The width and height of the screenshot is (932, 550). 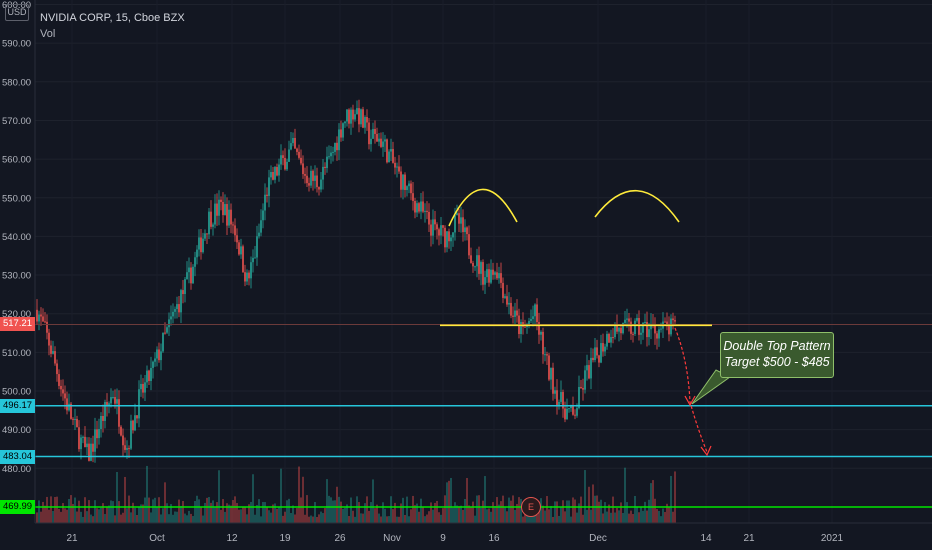 What do you see at coordinates (531, 507) in the screenshot?
I see `earnings-icon: E` at bounding box center [531, 507].